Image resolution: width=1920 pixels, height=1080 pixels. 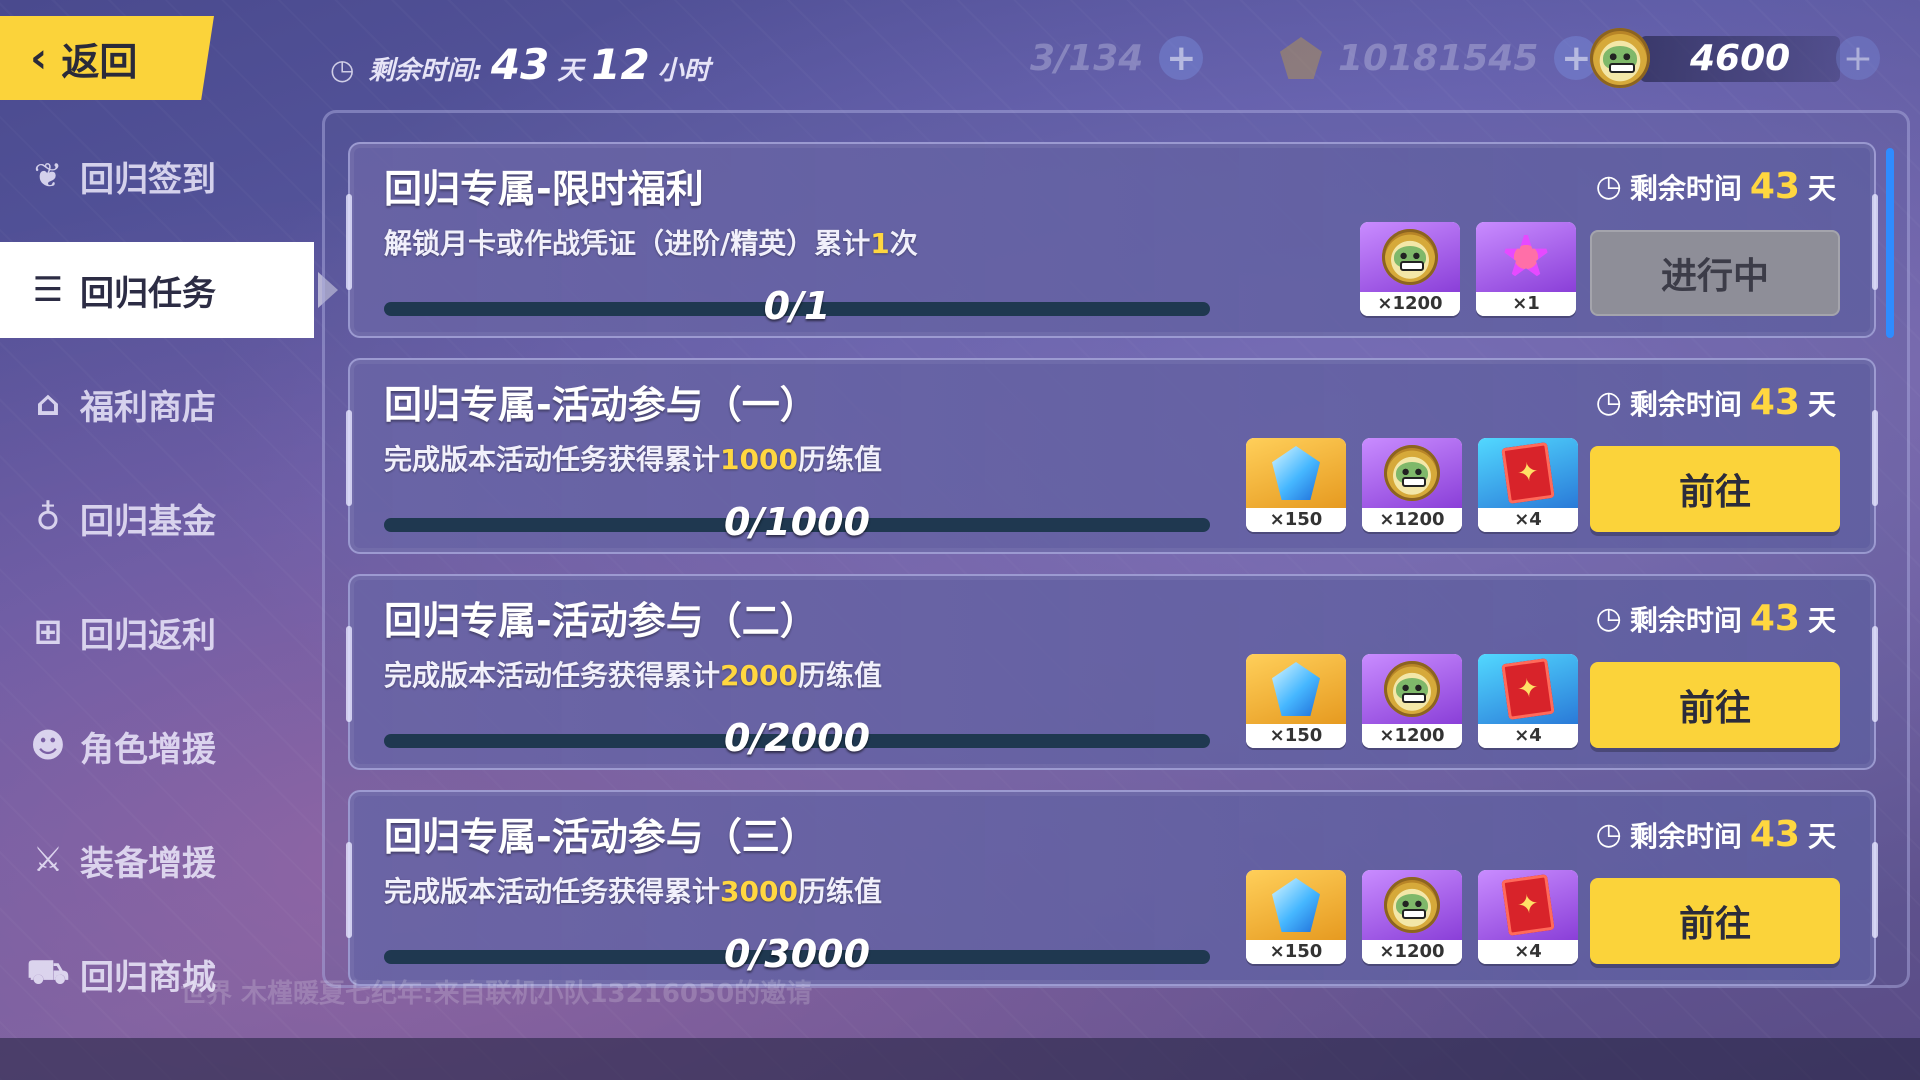 What do you see at coordinates (1439, 58) in the screenshot?
I see `crystal-resource: 10181545 +` at bounding box center [1439, 58].